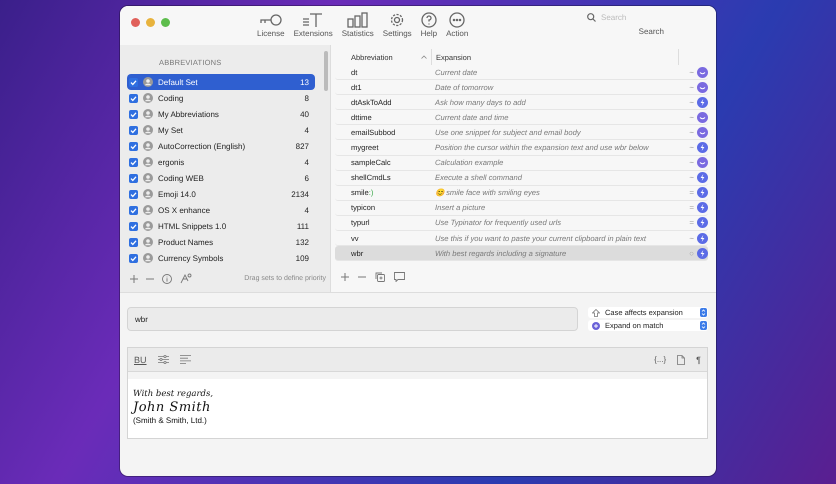 This screenshot has width=836, height=484. Describe the element at coordinates (178, 82) in the screenshot. I see `set-name: Default Set` at that location.